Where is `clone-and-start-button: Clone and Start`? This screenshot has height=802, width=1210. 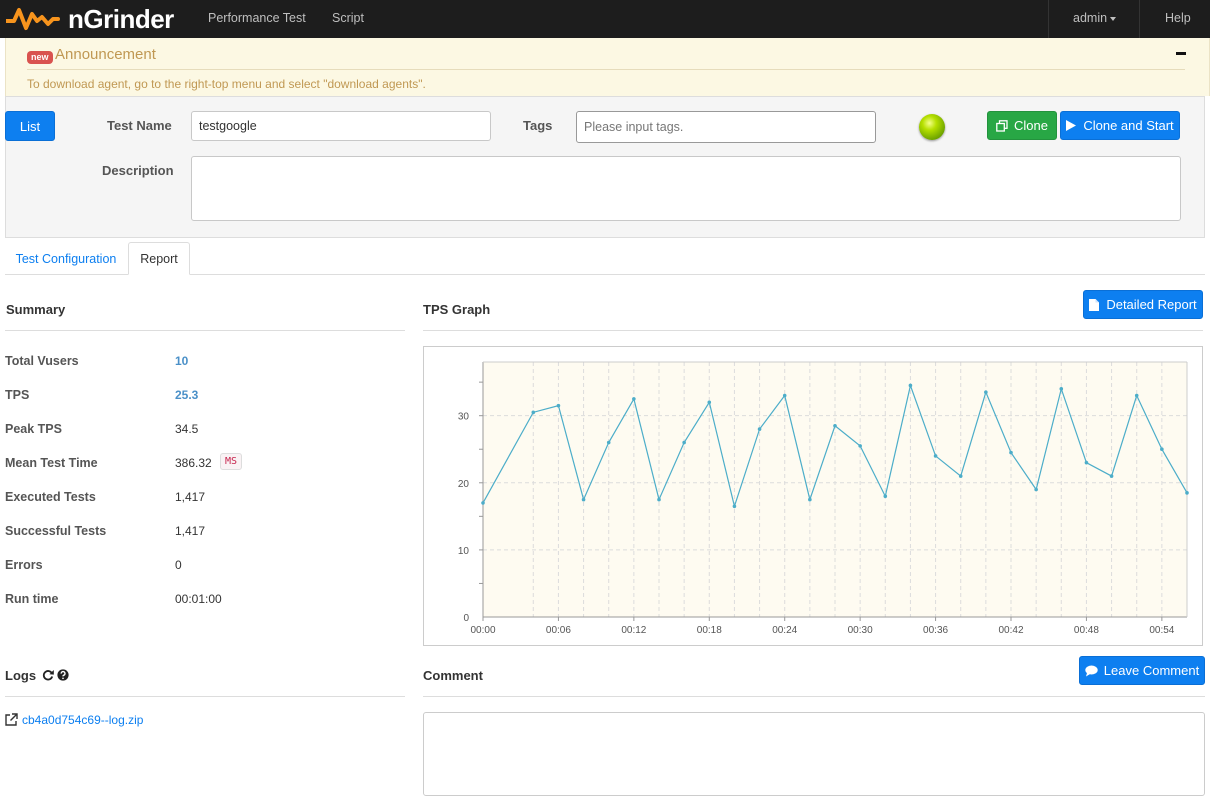 clone-and-start-button: Clone and Start is located at coordinates (1120, 125).